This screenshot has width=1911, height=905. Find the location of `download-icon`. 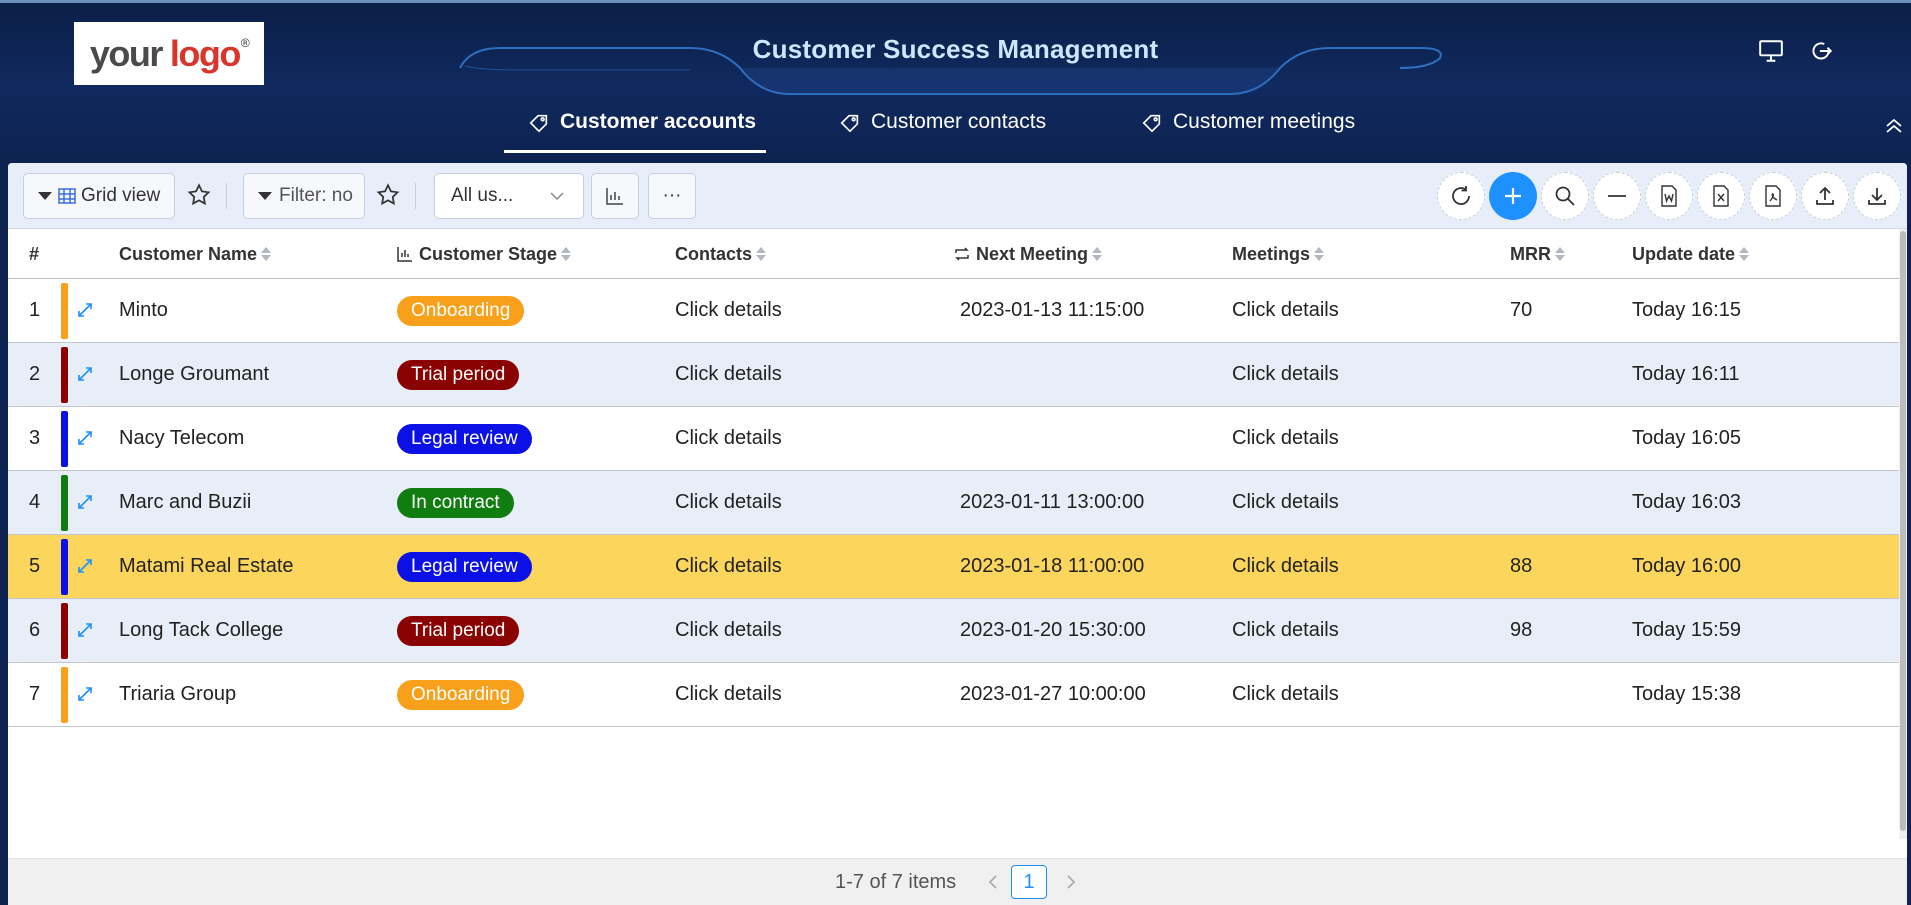

download-icon is located at coordinates (1877, 196).